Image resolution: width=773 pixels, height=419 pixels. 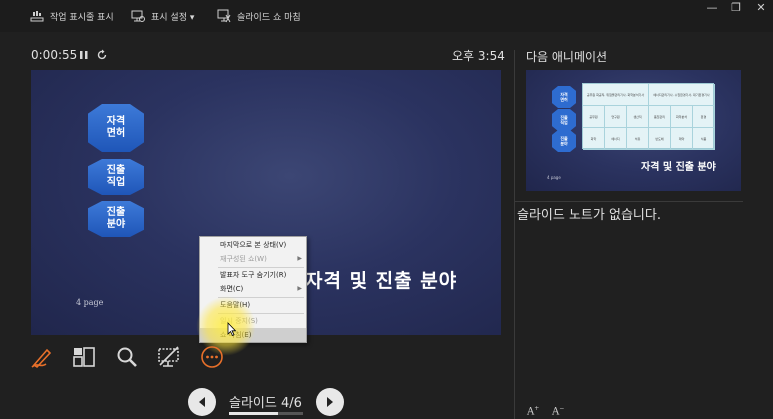 I want to click on presenter-toolbar: 작업 표시줄 표시 표시 설정 ▾ 슬라이드 쇼 마침 — ❐ ✕, so click(x=386, y=16).